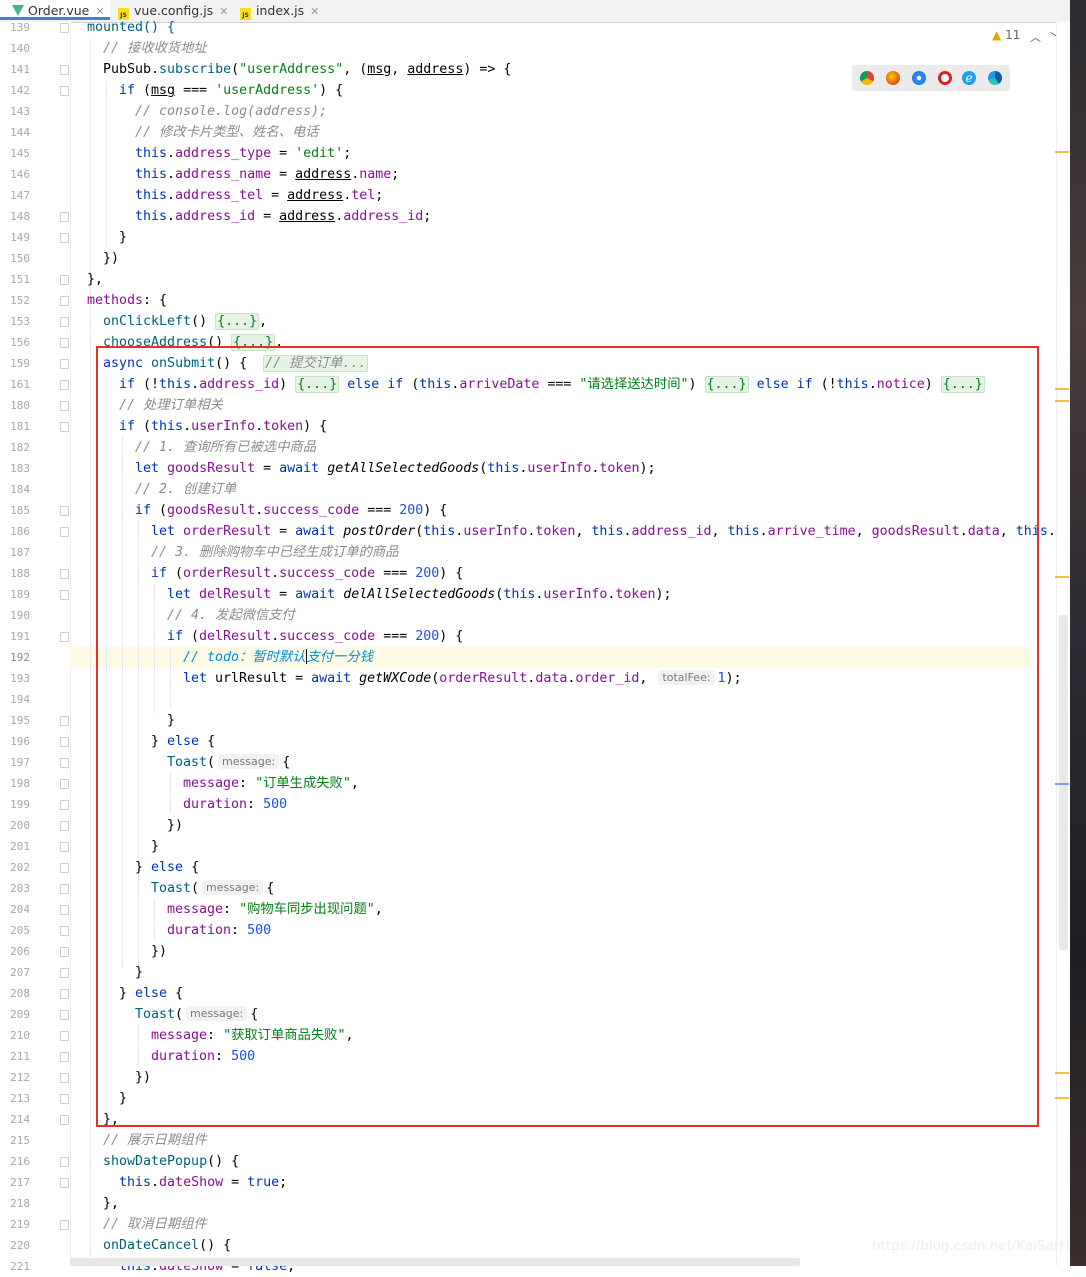 The image size is (1086, 1277). I want to click on line-number: 208, so click(20, 993).